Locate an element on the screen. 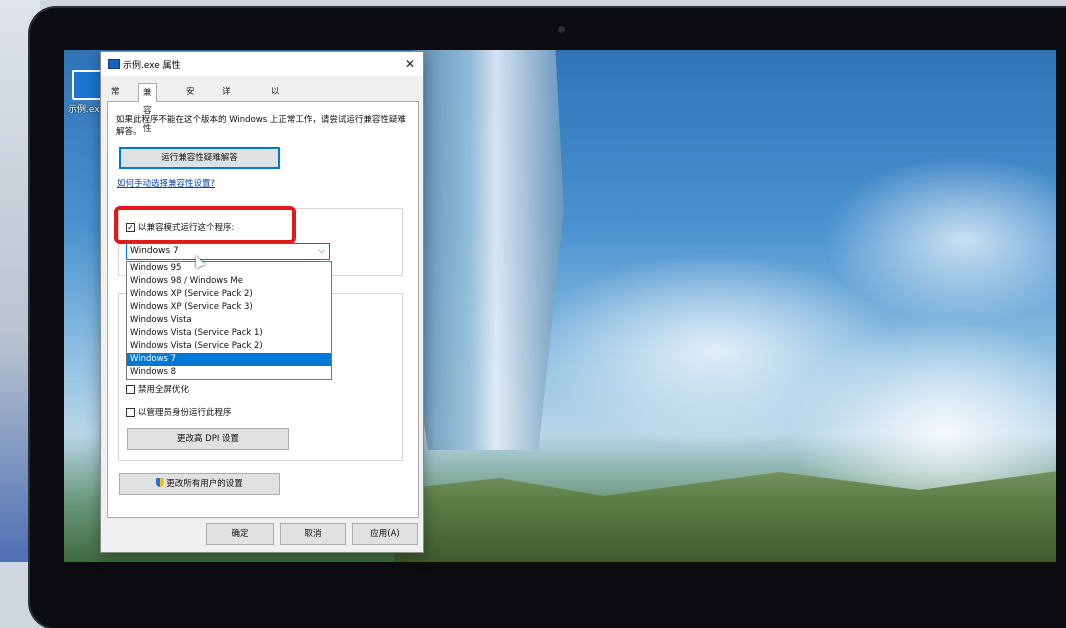 The width and height of the screenshot is (1066, 628). app-icon is located at coordinates (114, 64).